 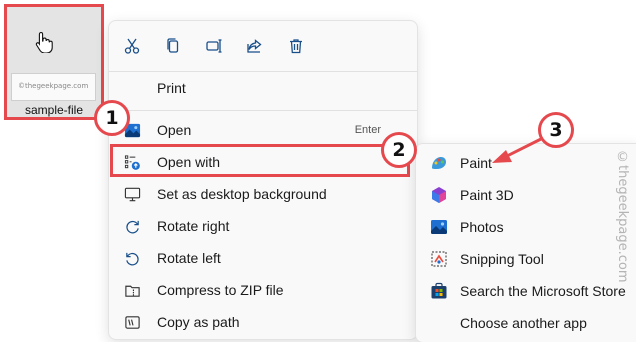 What do you see at coordinates (171, 88) in the screenshot?
I see `menu-item-label: Print` at bounding box center [171, 88].